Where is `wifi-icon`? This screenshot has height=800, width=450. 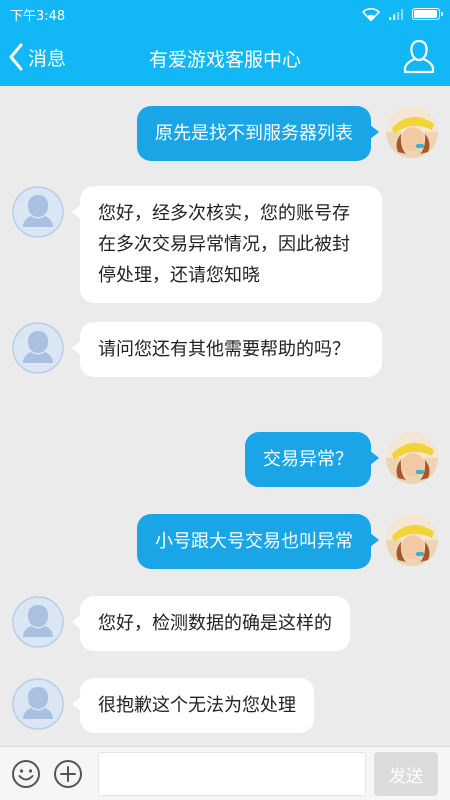 wifi-icon is located at coordinates (371, 14).